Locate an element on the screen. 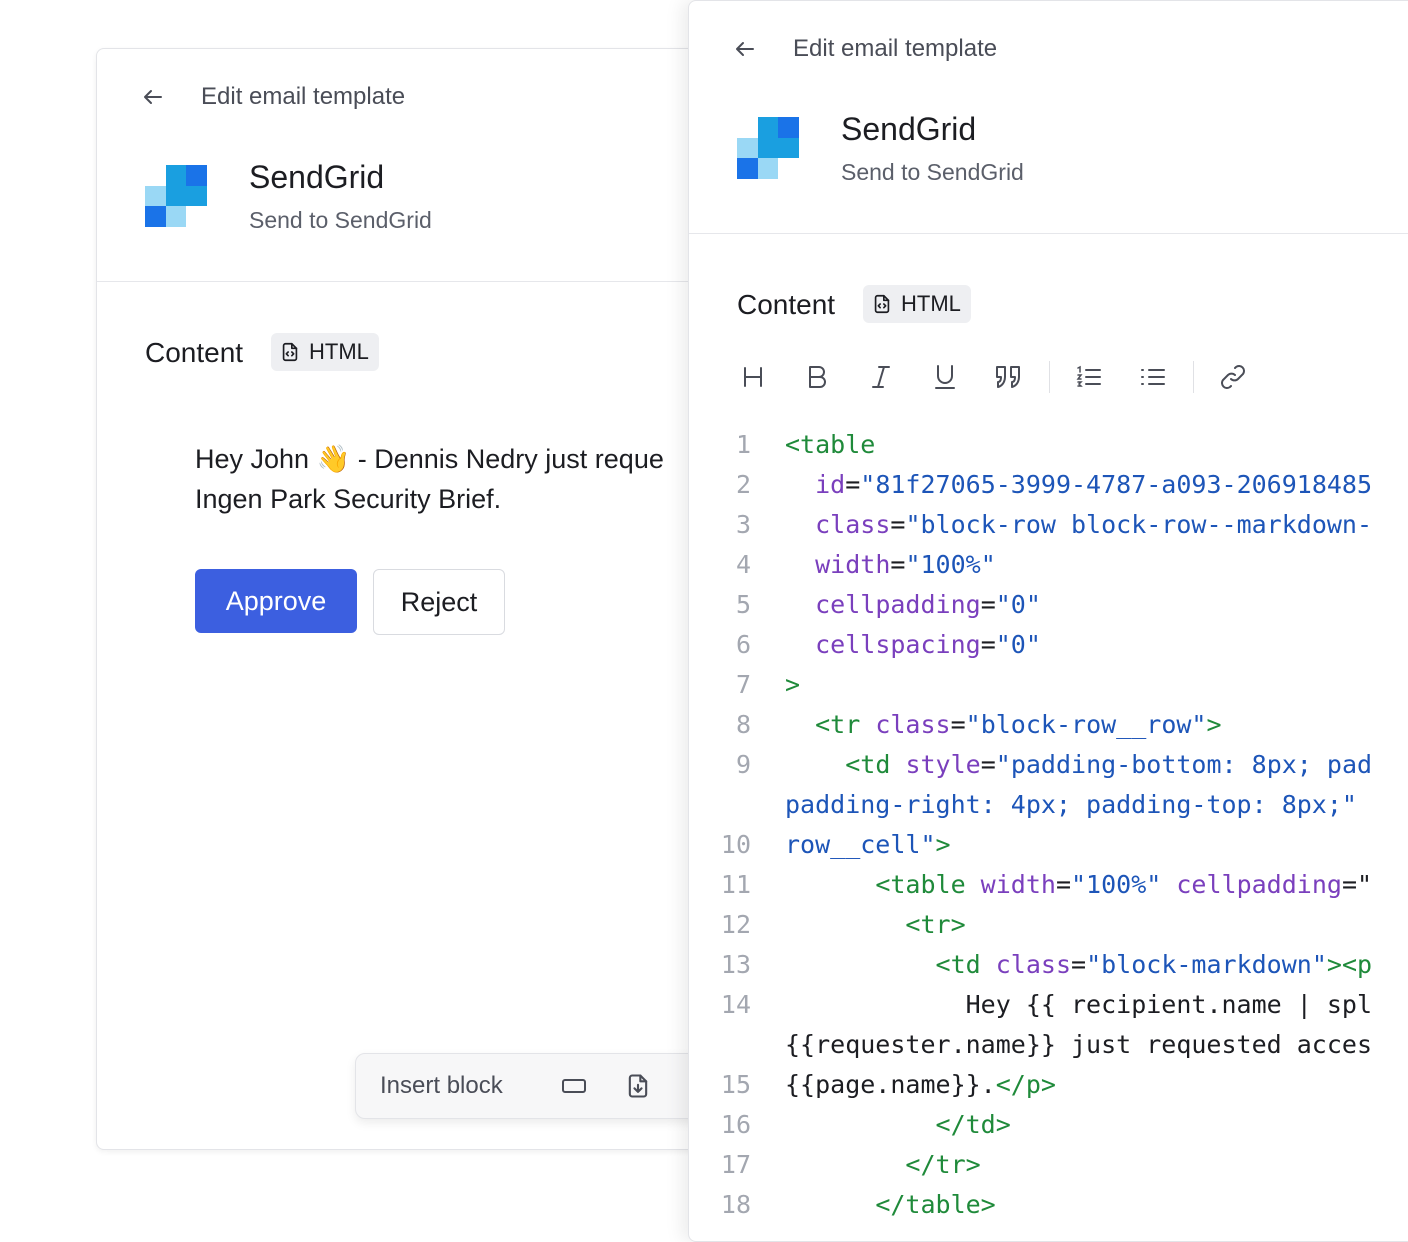 The width and height of the screenshot is (1408, 1242). code-text: <table is located at coordinates (830, 445).